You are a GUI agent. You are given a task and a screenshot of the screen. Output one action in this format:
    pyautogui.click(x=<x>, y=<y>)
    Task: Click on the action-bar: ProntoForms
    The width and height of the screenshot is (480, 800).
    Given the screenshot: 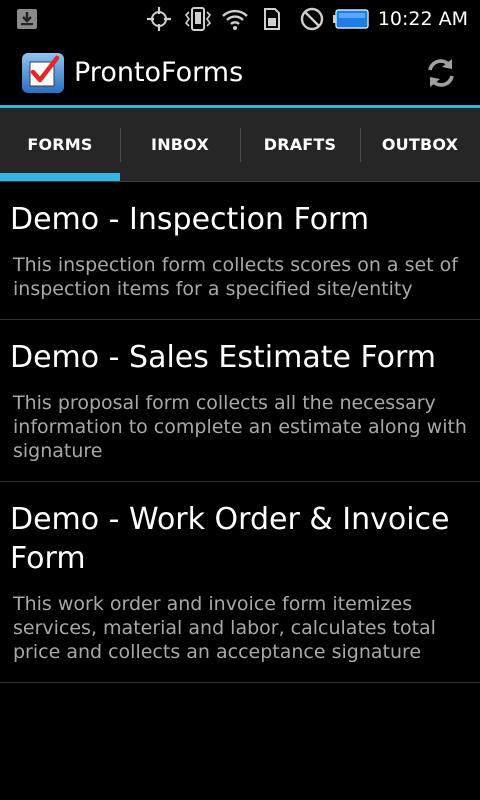 What is the action you would take?
    pyautogui.click(x=240, y=73)
    